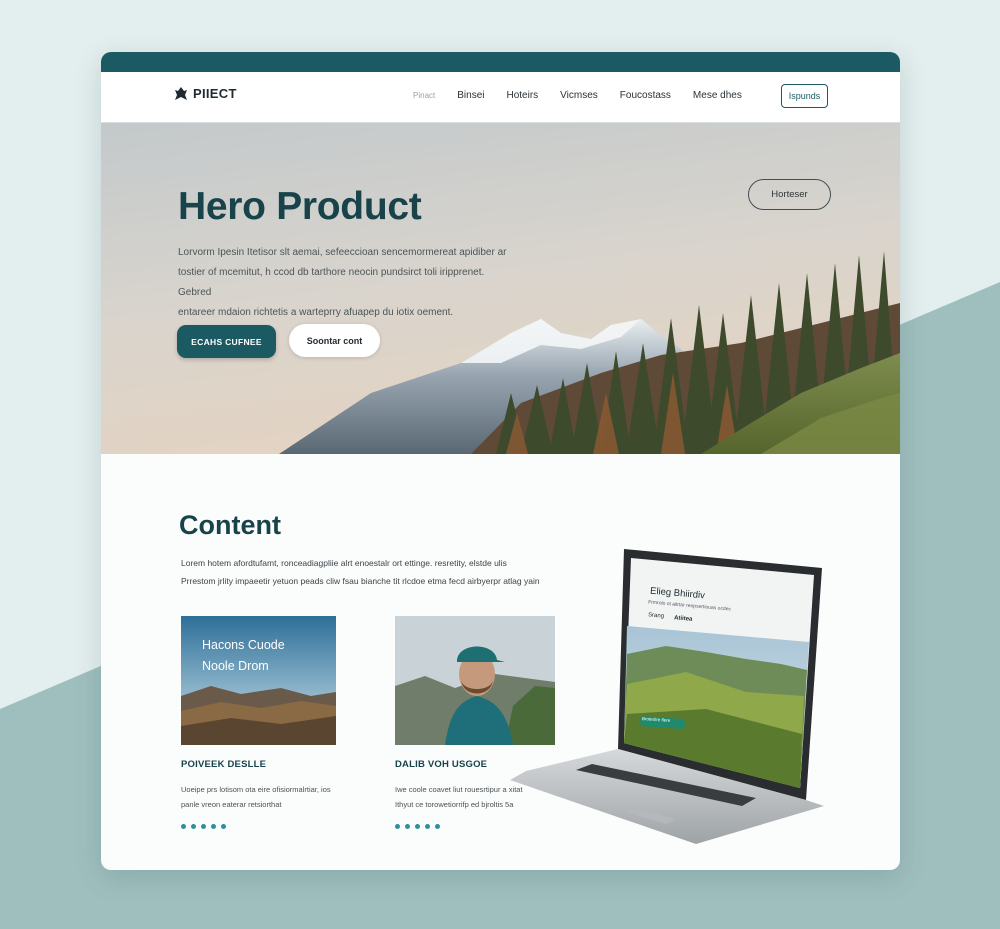 This screenshot has height=929, width=1000. What do you see at coordinates (243, 645) in the screenshot?
I see `caption-line: Hacons Cuode` at bounding box center [243, 645].